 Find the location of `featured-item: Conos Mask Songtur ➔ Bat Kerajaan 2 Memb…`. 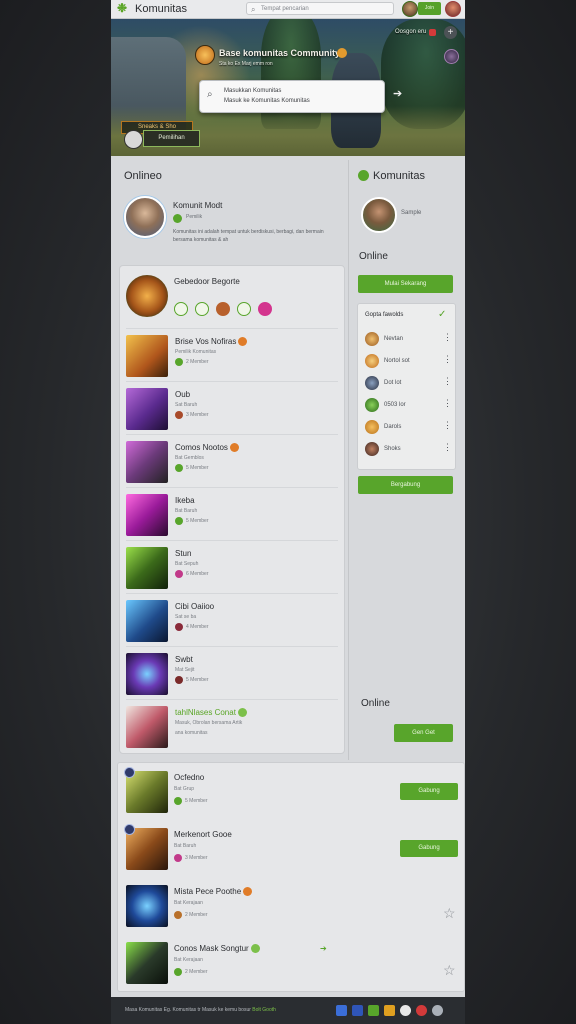

featured-item: Conos Mask Songtur ➔ Bat Kerajaan 2 Memb… is located at coordinates (292, 962).